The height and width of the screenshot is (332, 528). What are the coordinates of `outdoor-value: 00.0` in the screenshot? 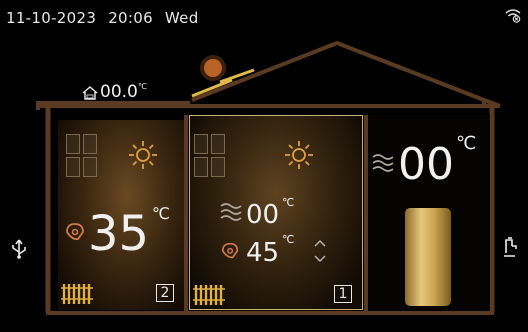 It's located at (119, 92).